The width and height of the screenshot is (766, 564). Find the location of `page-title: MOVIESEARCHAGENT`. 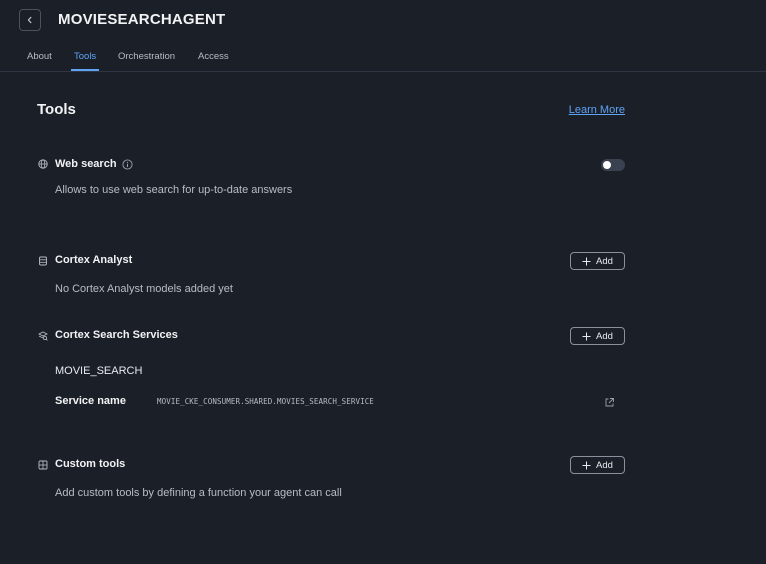

page-title: MOVIESEARCHAGENT is located at coordinates (142, 19).